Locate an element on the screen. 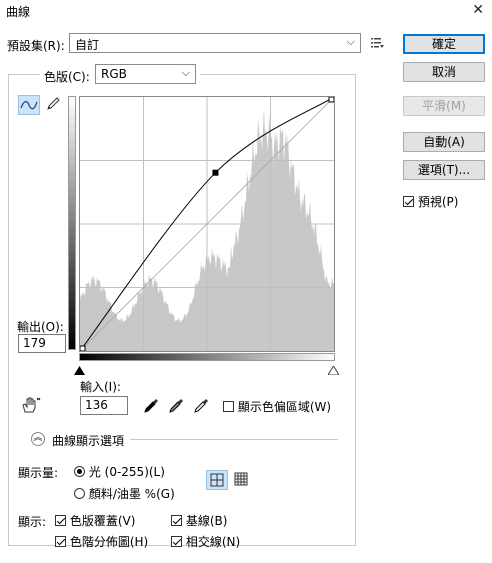 The width and height of the screenshot is (492, 563). show-clipping-label: 顯示色偏區域(W) is located at coordinates (284, 407).